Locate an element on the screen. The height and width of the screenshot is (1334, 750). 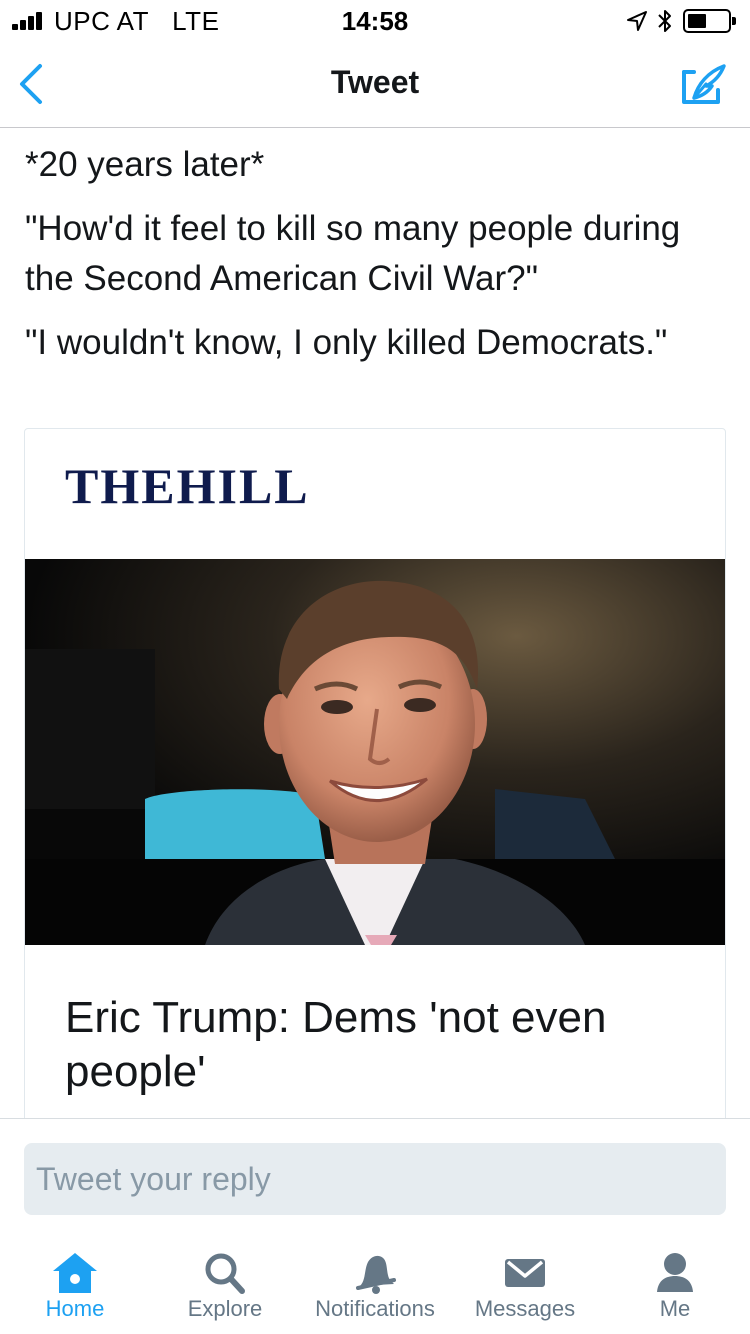
tab-messages: Messages is located at coordinates (525, 1285).